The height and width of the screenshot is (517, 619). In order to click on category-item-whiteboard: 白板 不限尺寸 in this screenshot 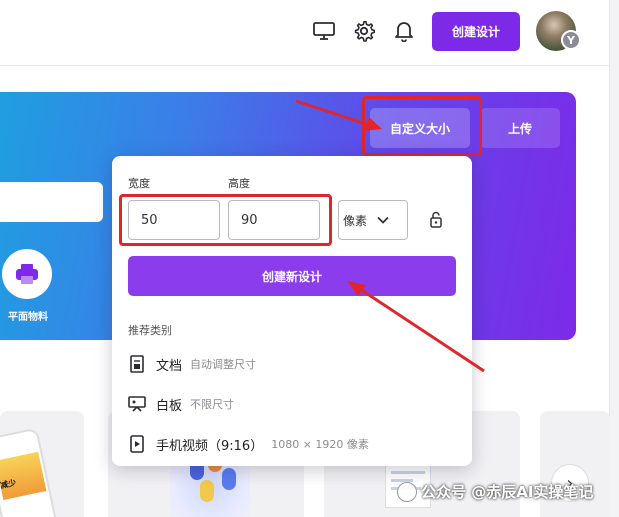, I will do `click(181, 404)`.